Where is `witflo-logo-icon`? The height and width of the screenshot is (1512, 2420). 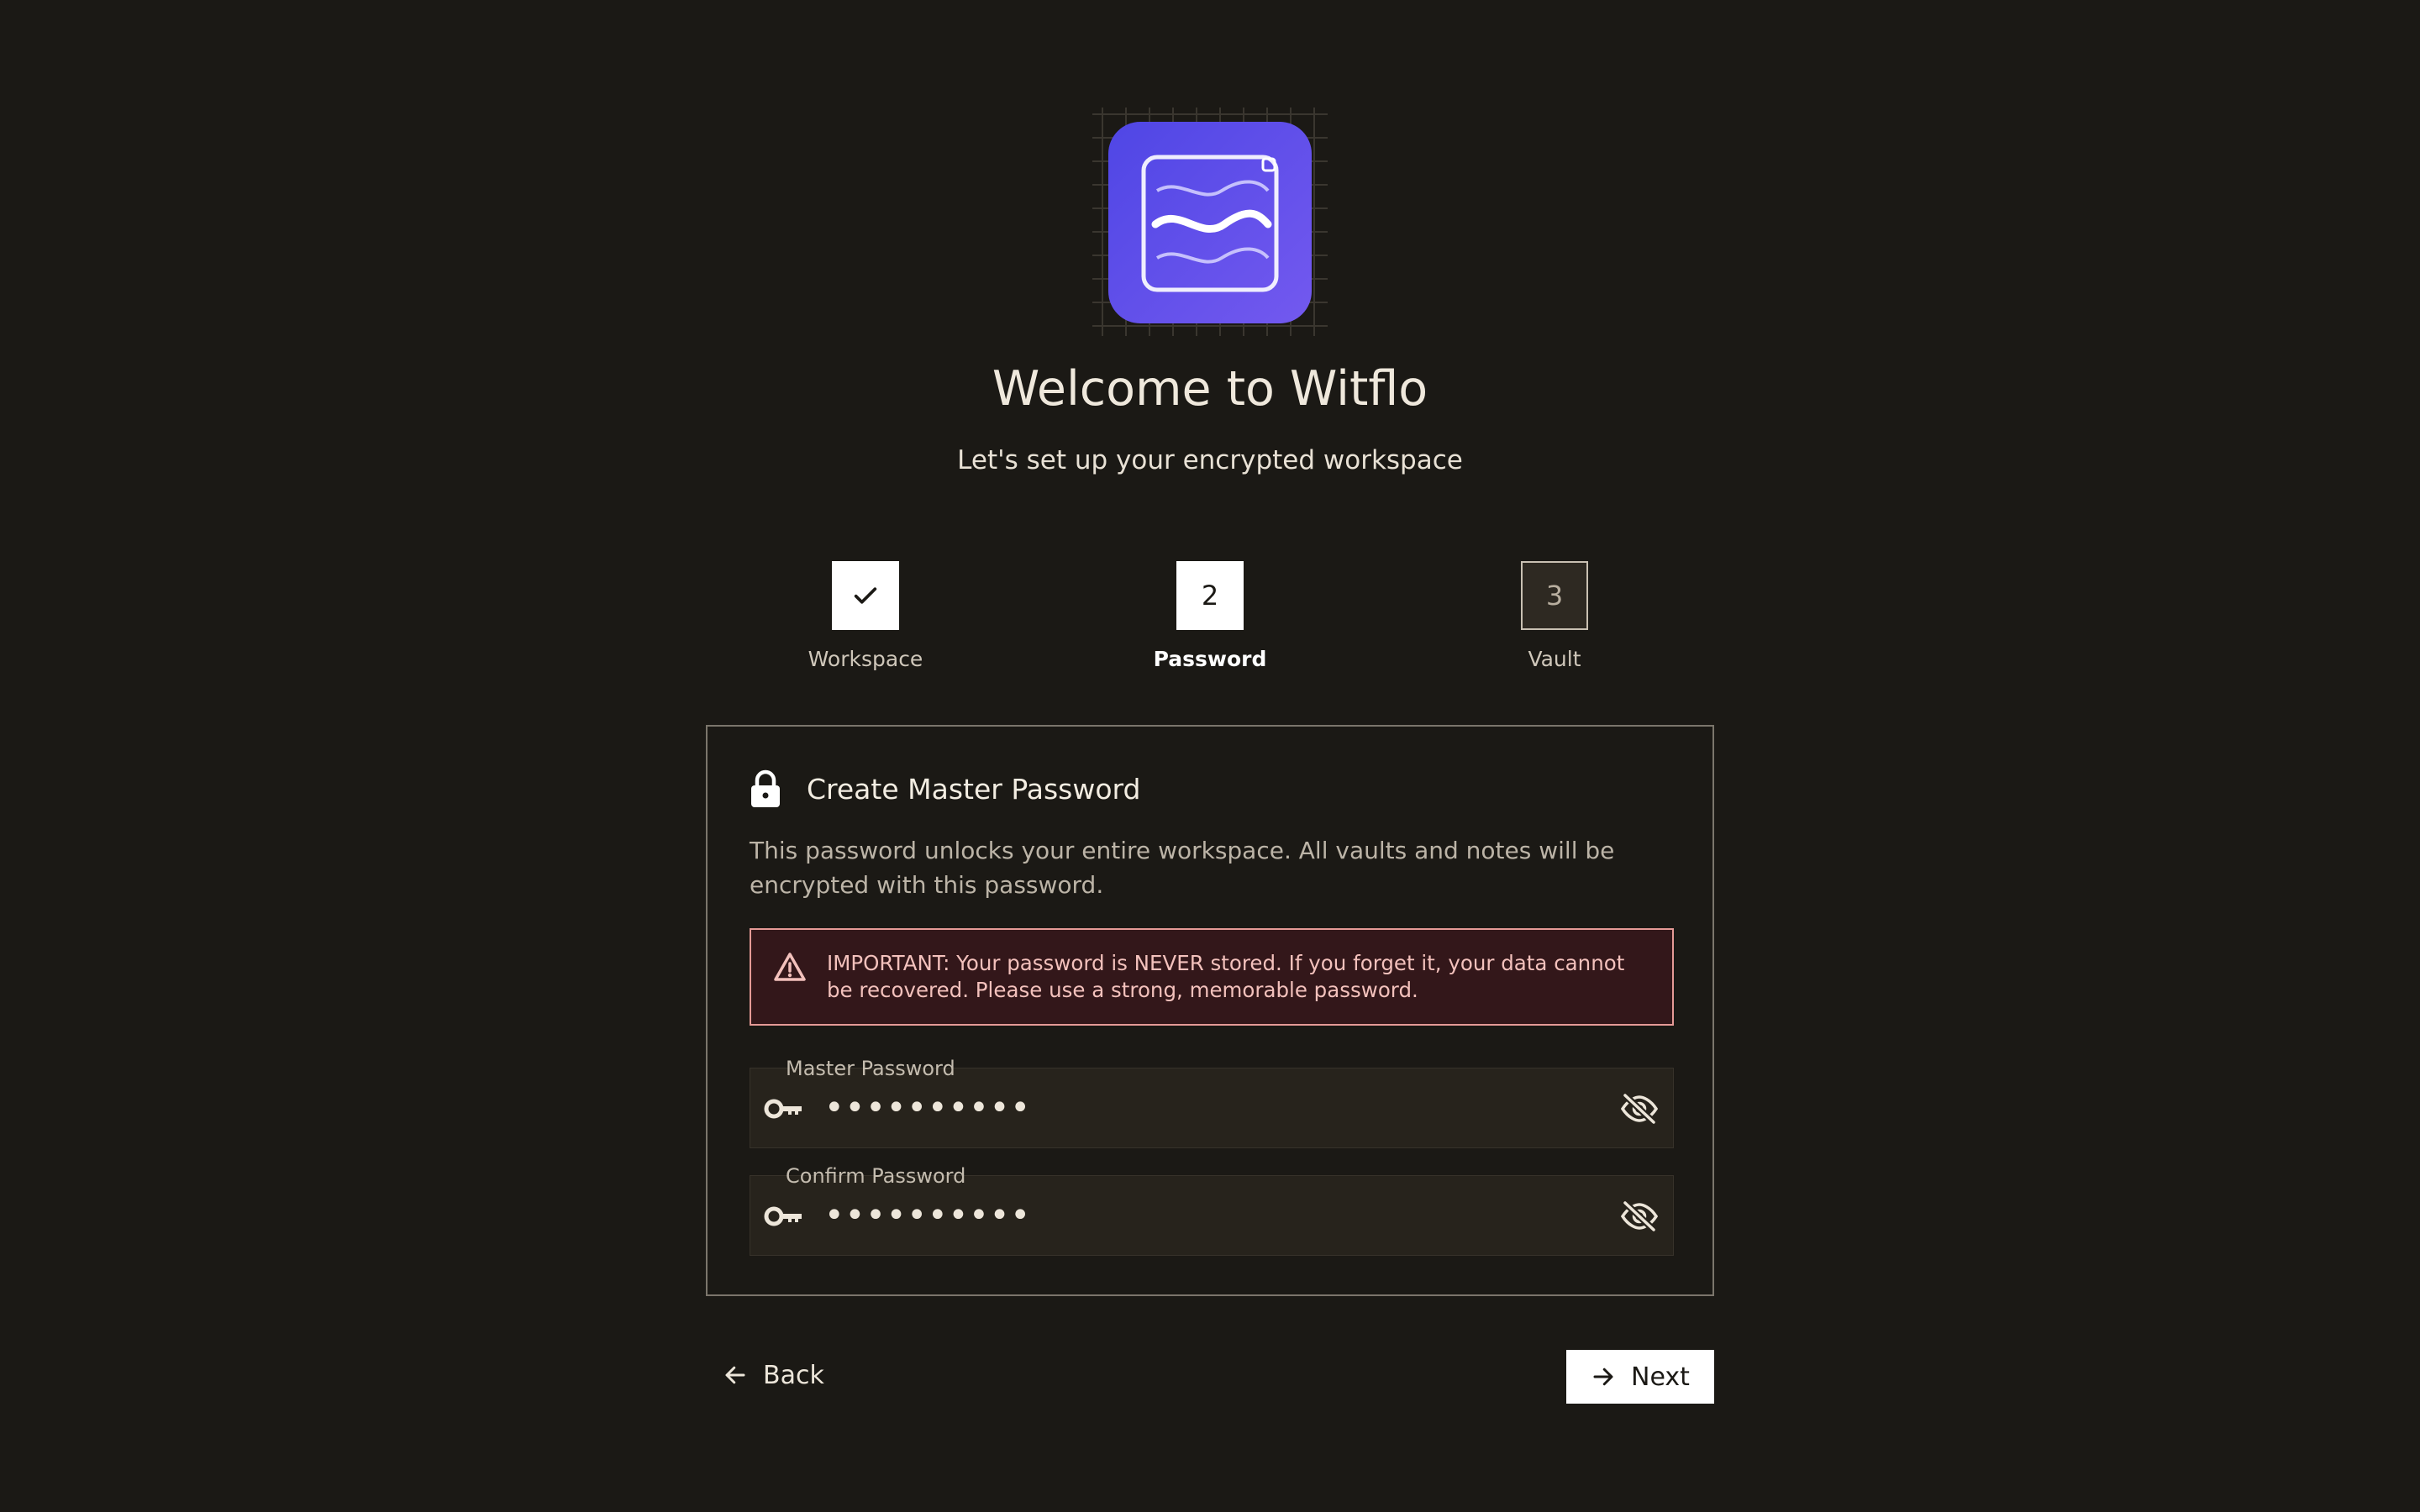 witflo-logo-icon is located at coordinates (1210, 222).